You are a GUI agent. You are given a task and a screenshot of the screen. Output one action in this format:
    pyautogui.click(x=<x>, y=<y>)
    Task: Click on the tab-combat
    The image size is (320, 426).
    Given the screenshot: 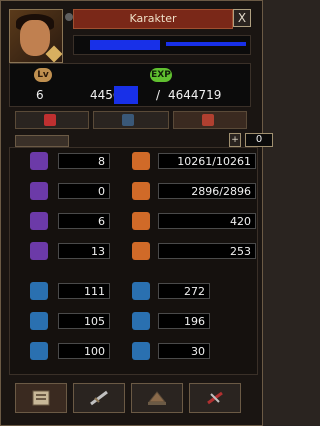 What is the action you would take?
    pyautogui.click(x=99, y=398)
    